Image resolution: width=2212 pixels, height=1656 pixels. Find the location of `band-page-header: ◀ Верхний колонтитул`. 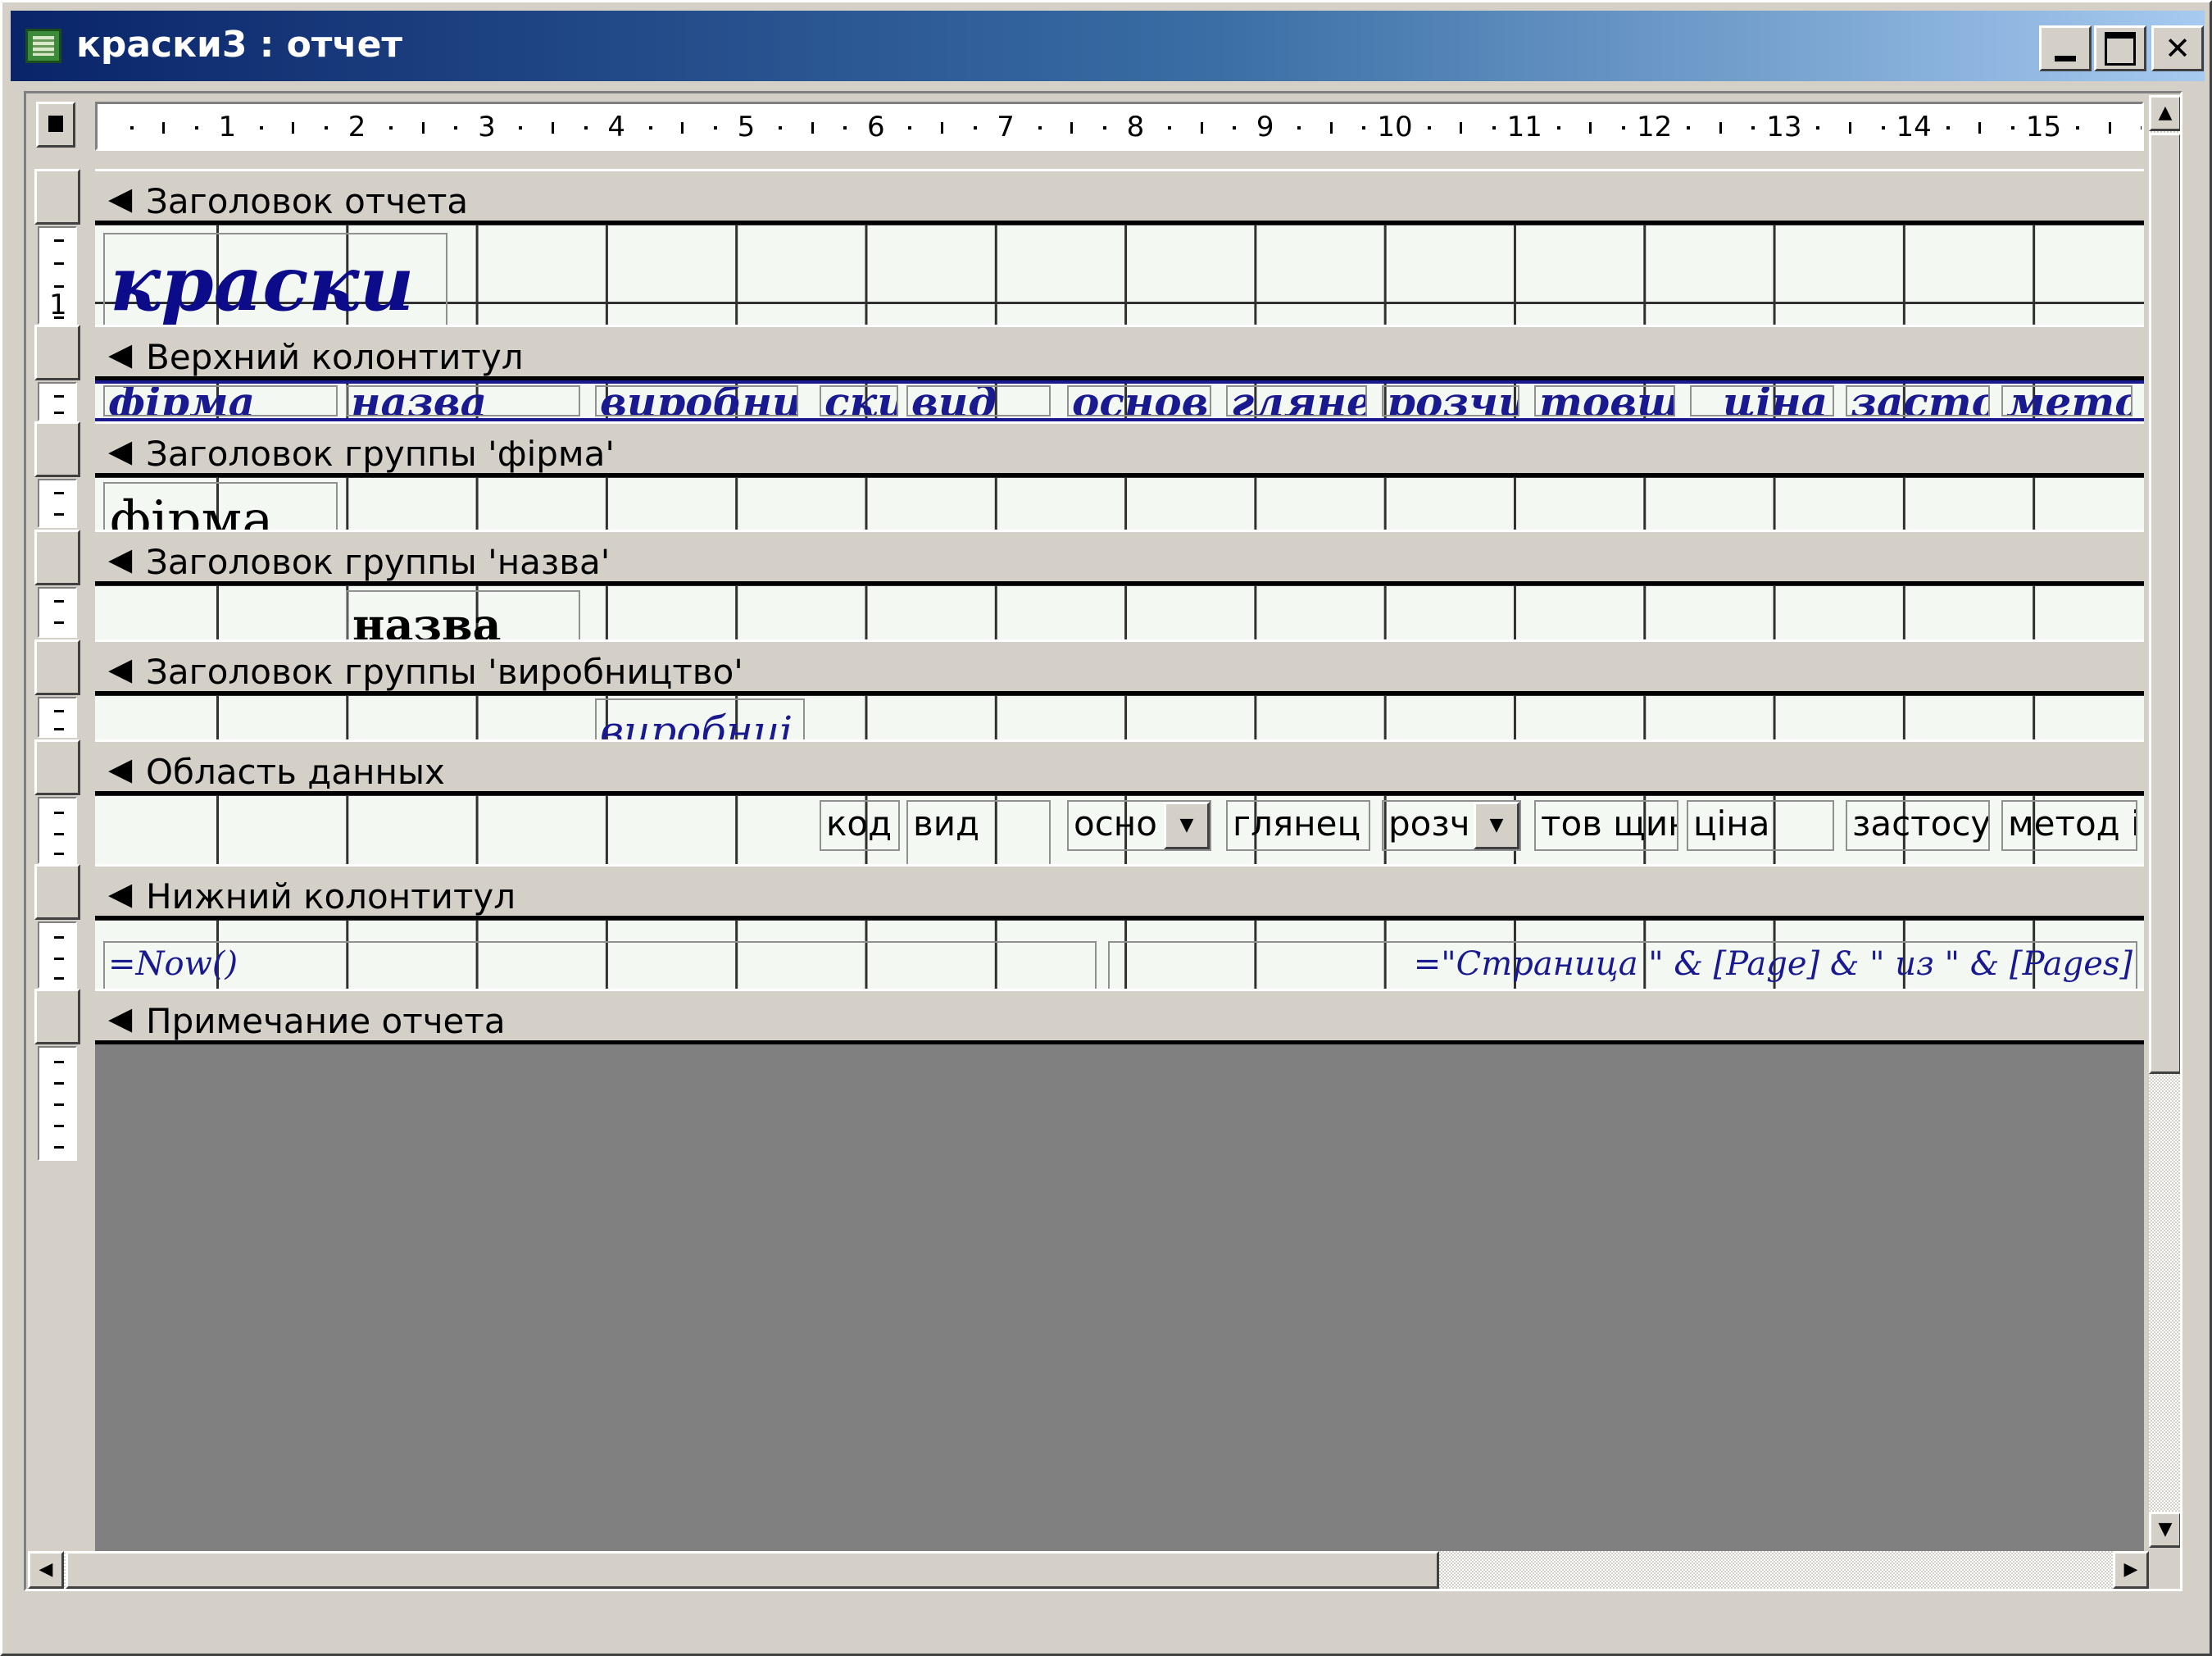

band-page-header: ◀ Верхний колонтитул is located at coordinates (1119, 352).